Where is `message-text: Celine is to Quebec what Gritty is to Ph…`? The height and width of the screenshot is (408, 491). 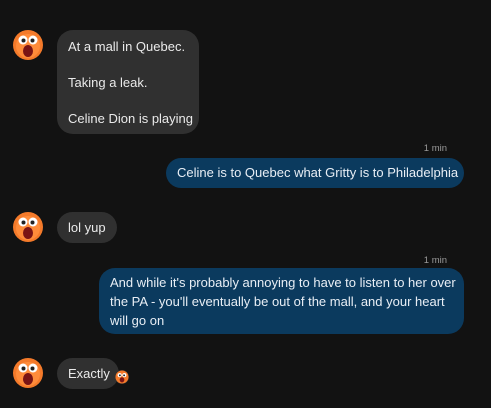 message-text: Celine is to Quebec what Gritty is to Ph… is located at coordinates (318, 172).